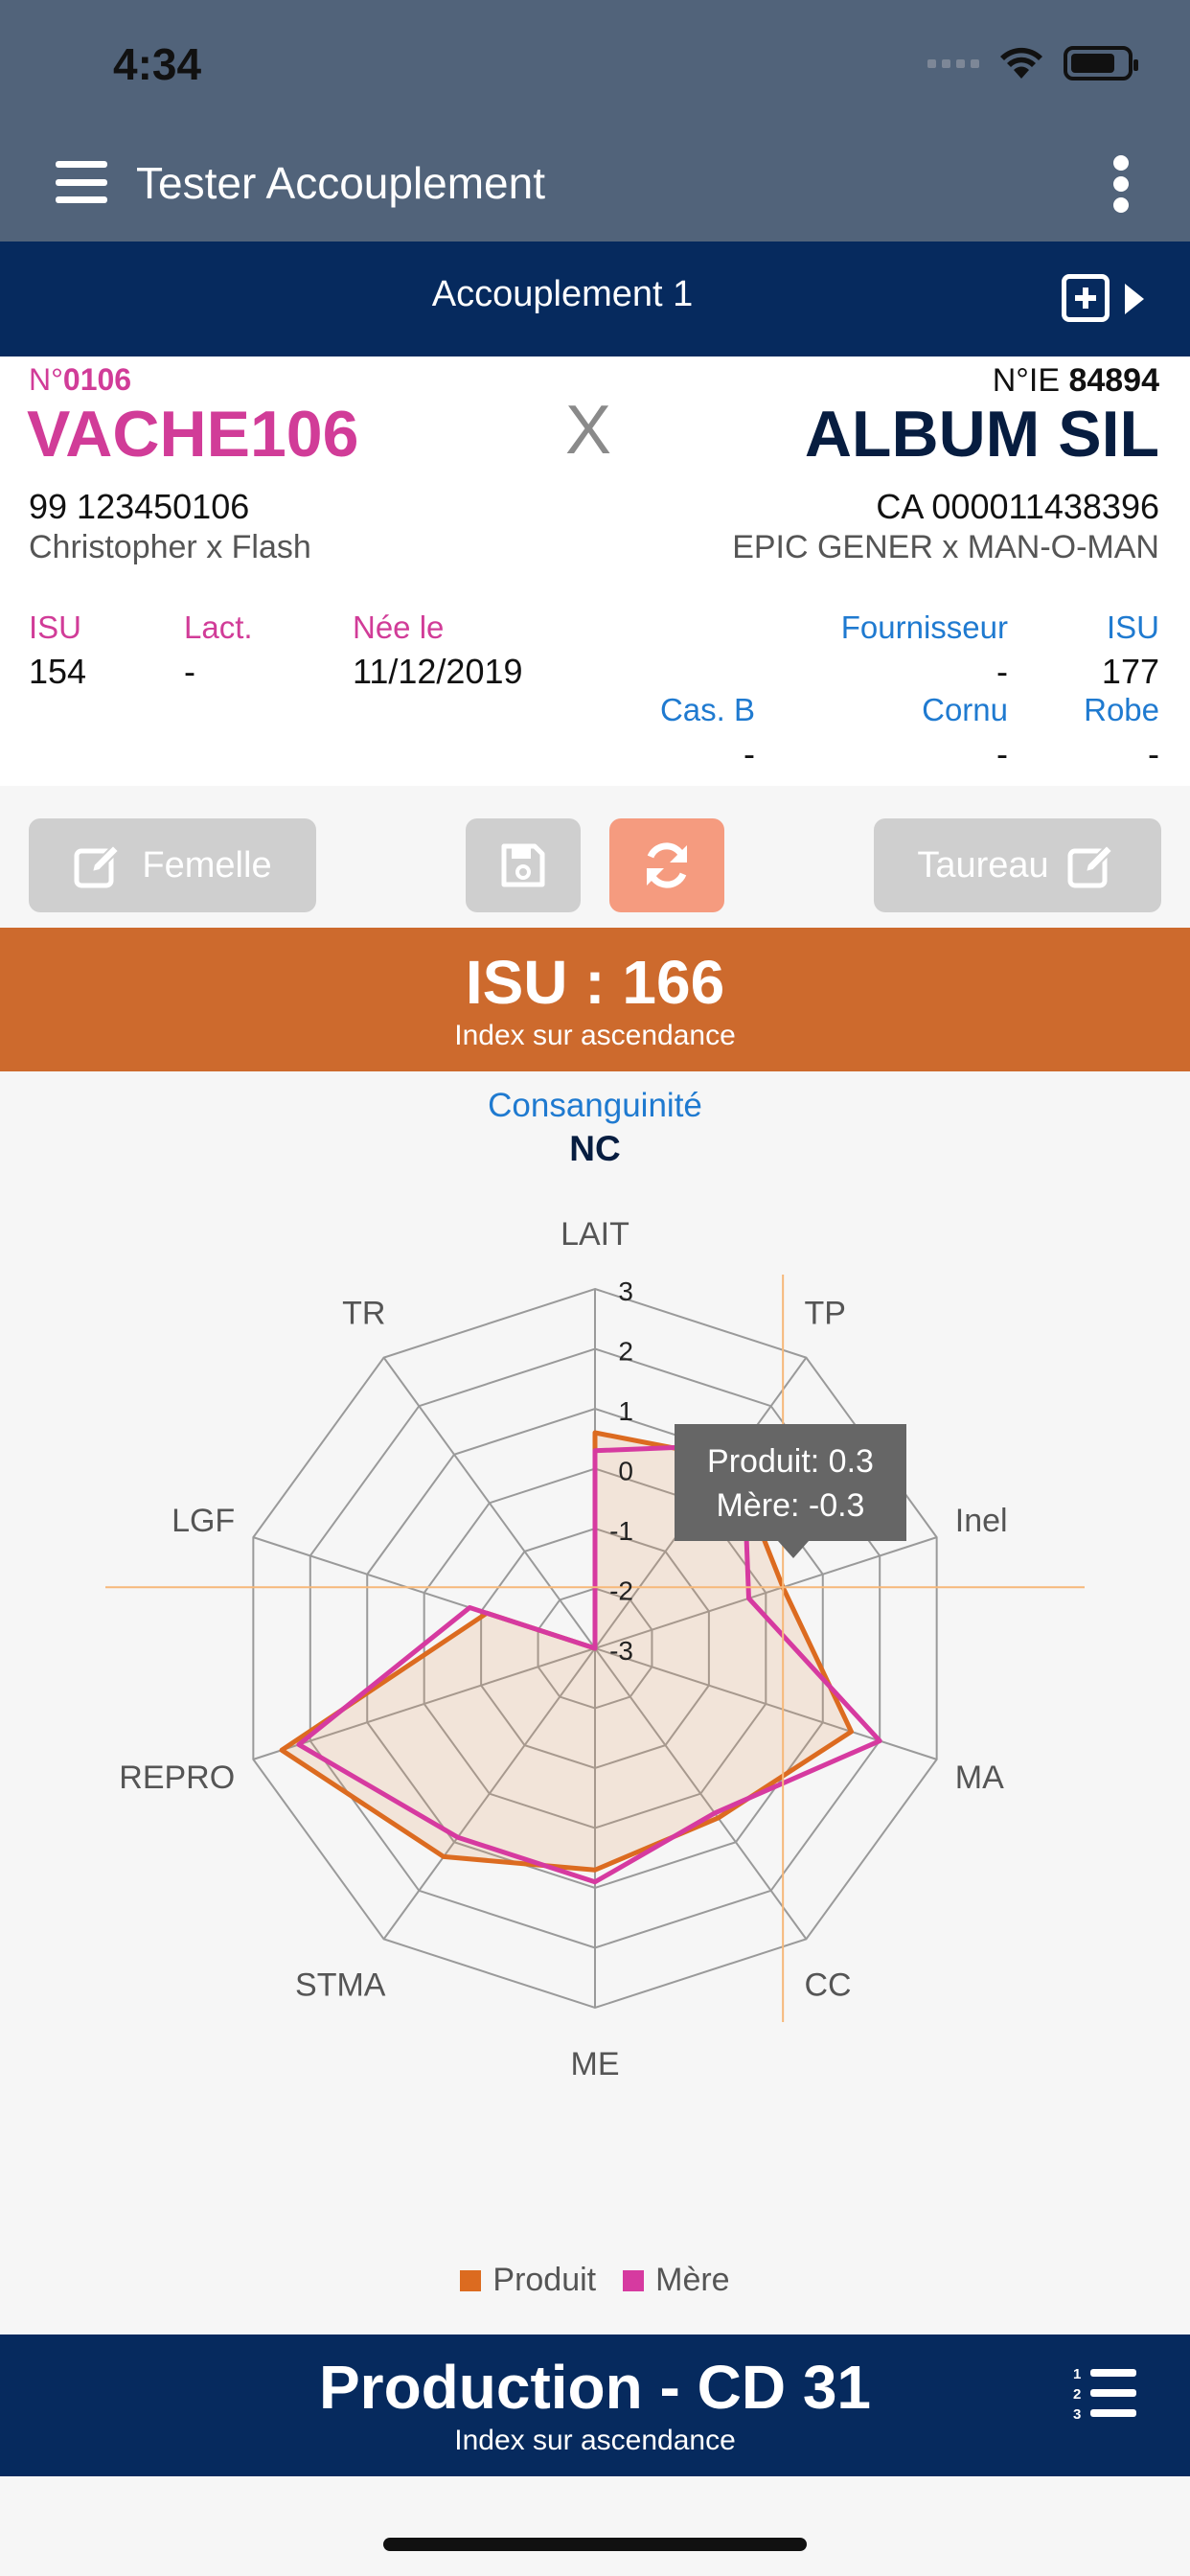 The image size is (1190, 2576). I want to click on chart-legend: Produit Mère, so click(595, 2280).